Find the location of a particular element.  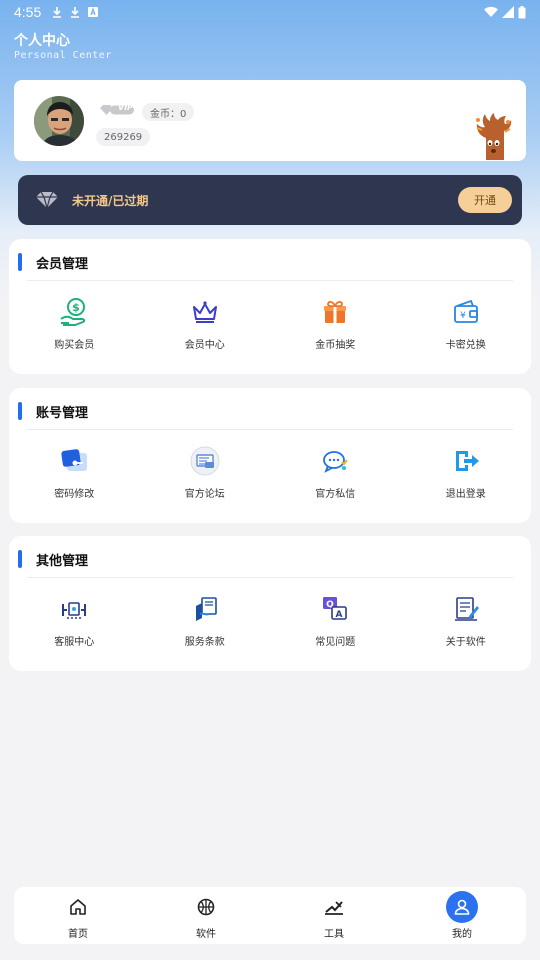

tab-tools: 工具 is located at coordinates (334, 915).